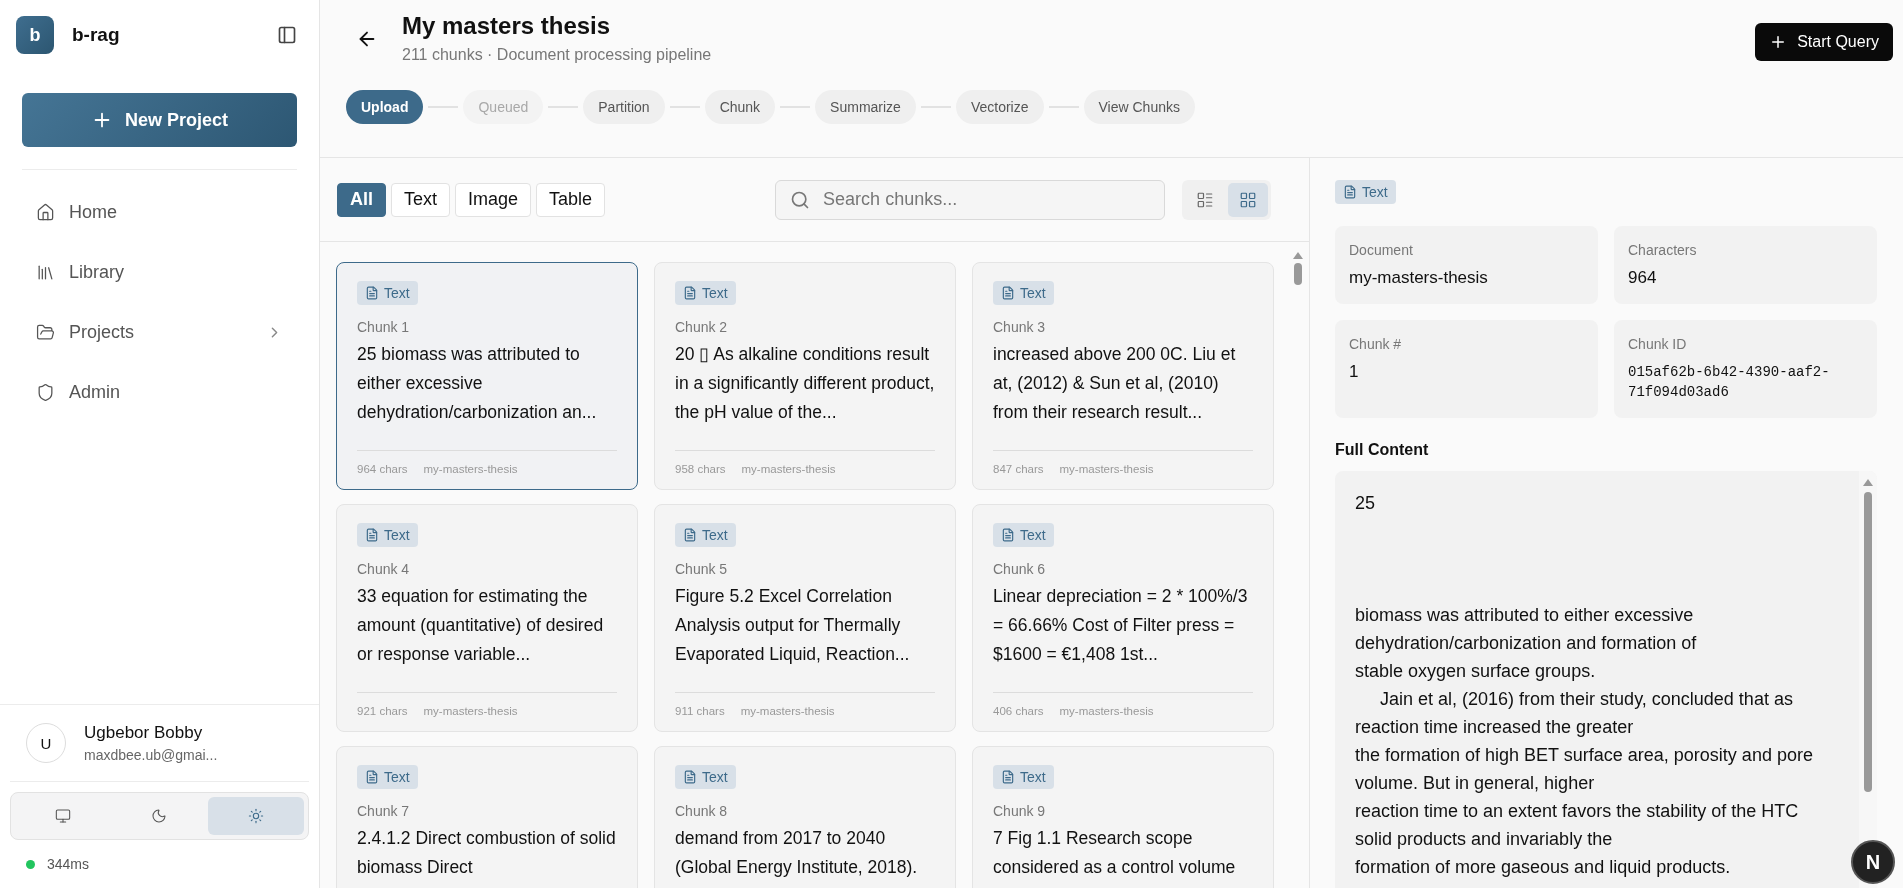 The image size is (1903, 888). What do you see at coordinates (361, 199) in the screenshot?
I see `filter-tab: All` at bounding box center [361, 199].